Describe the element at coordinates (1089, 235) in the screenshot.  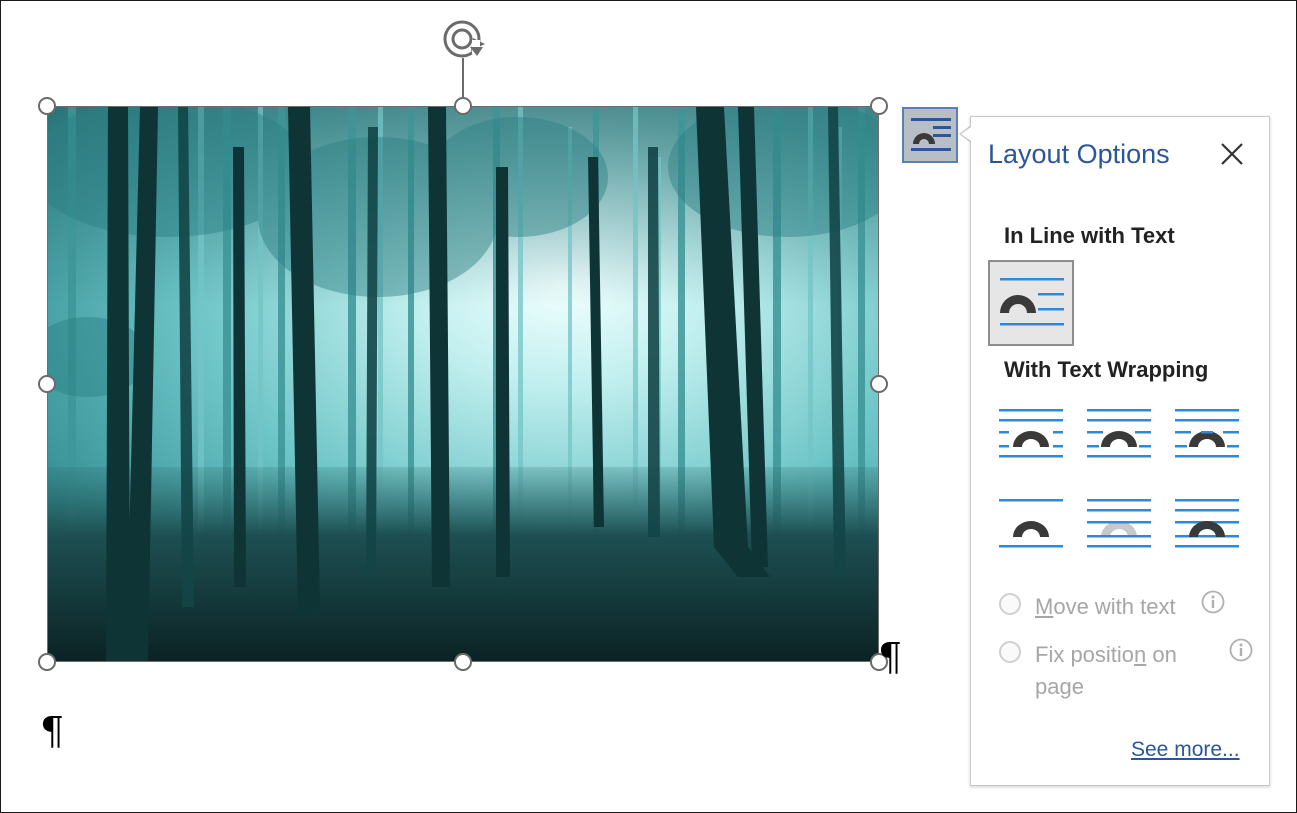
I see `section-inline-title: In Line with Text` at that location.